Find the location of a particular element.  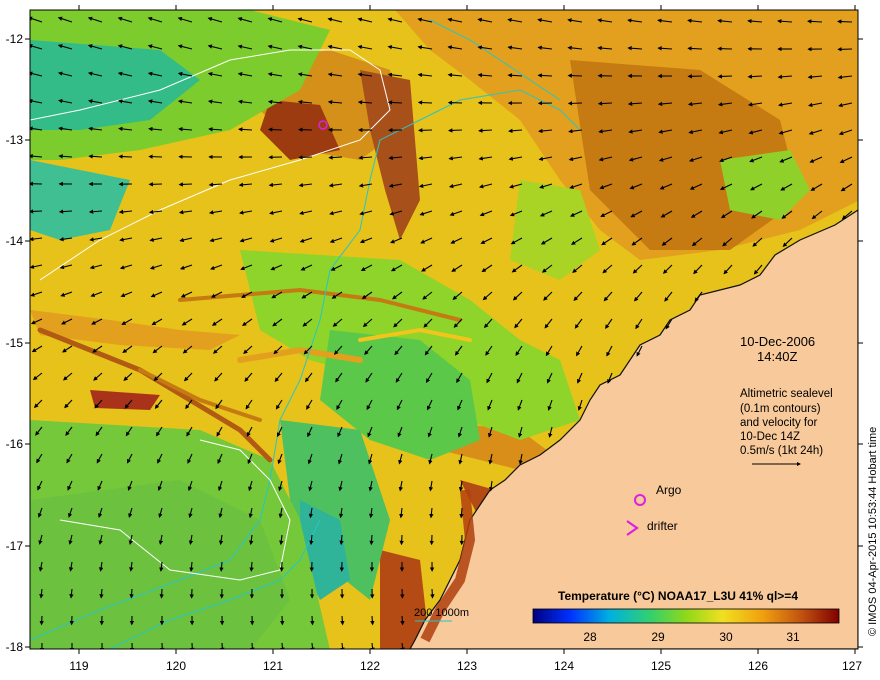

colorbar is located at coordinates (686, 616).